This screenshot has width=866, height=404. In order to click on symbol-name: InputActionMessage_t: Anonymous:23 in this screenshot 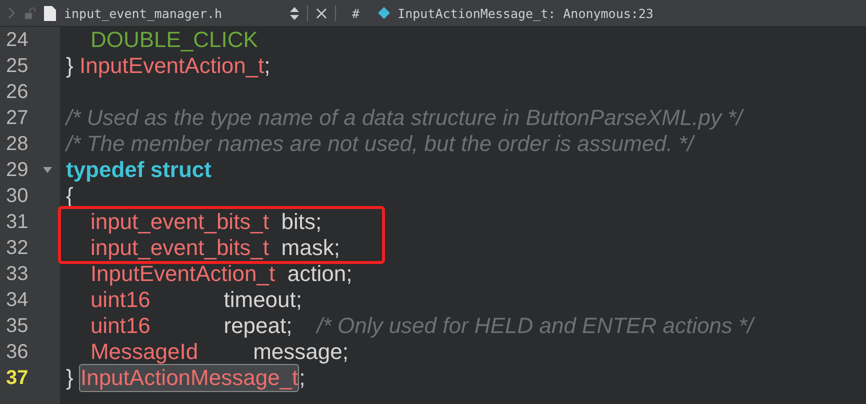, I will do `click(526, 13)`.